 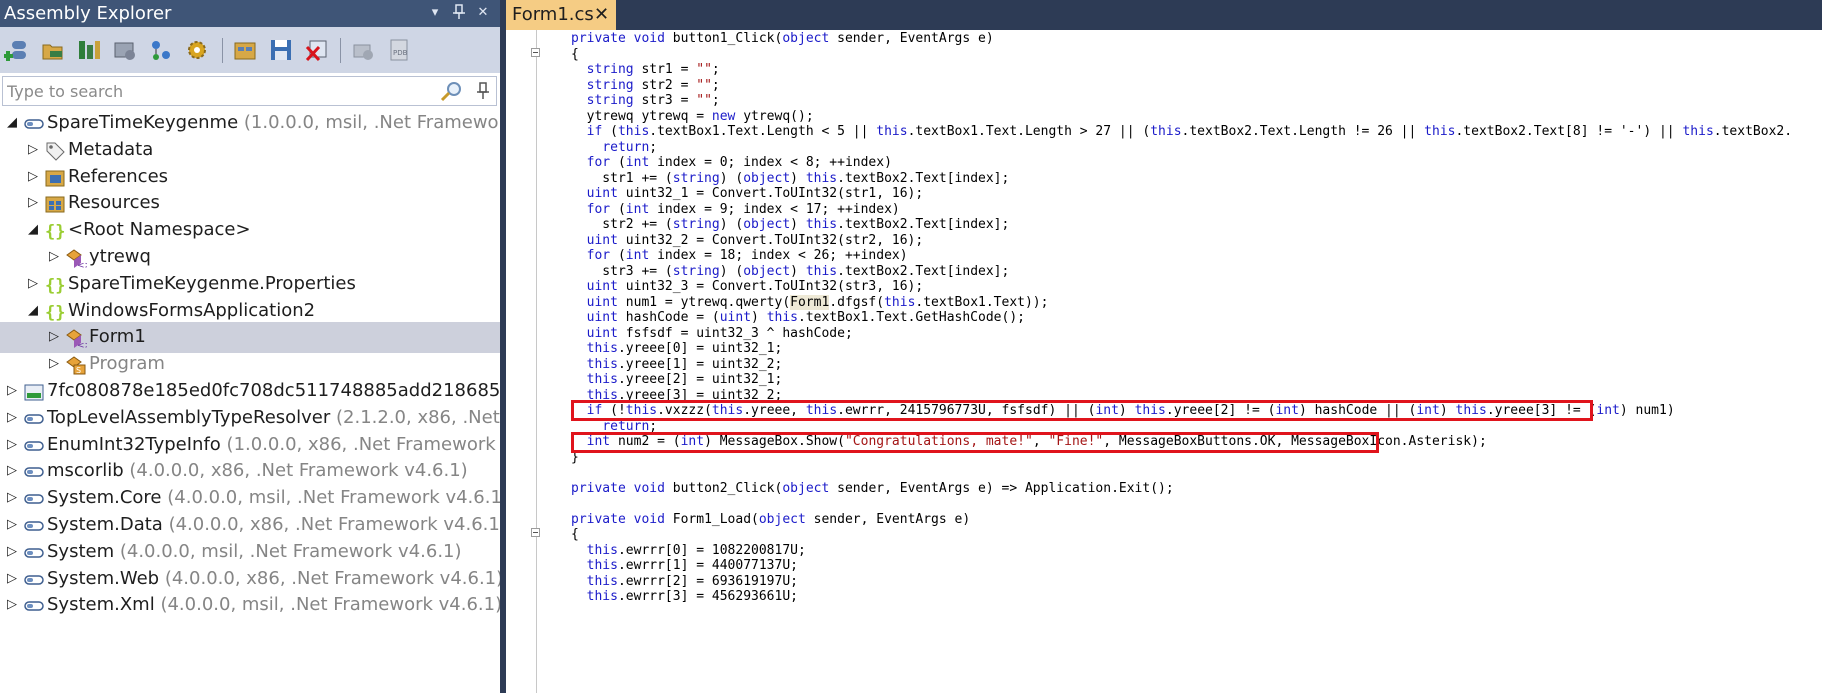 I want to click on tree-item-name: SpareTimeKeygenme, so click(x=143, y=122).